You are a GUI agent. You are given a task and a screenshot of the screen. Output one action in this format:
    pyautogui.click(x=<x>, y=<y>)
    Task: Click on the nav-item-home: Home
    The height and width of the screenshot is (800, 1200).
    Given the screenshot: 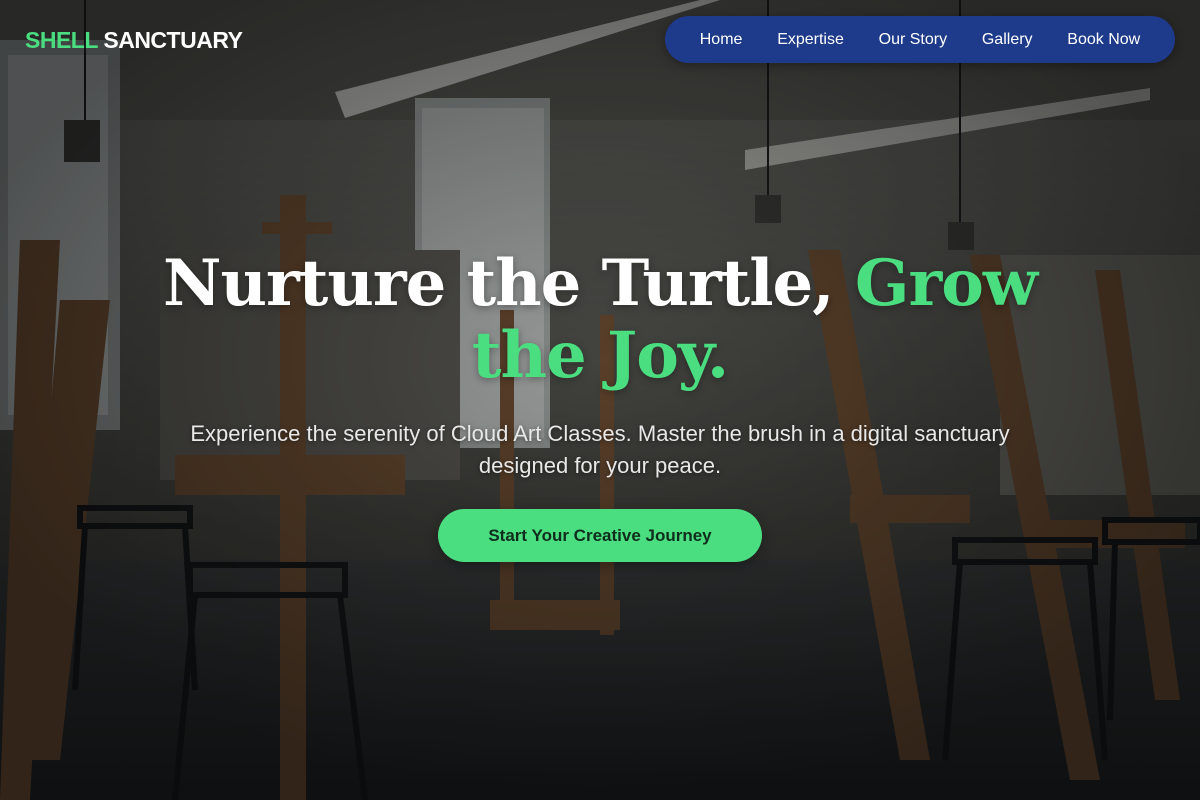 What is the action you would take?
    pyautogui.click(x=721, y=40)
    